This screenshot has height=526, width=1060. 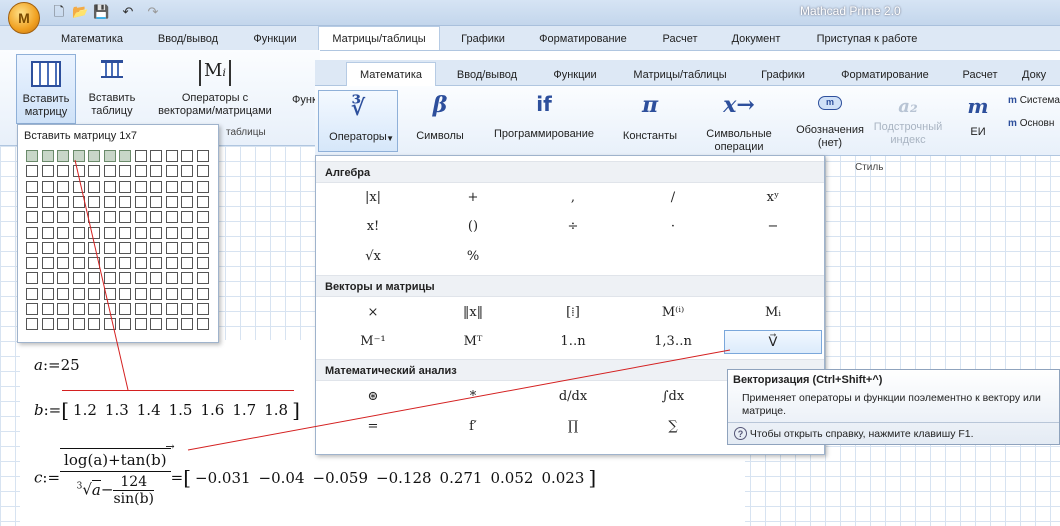 What do you see at coordinates (373, 227) in the screenshot?
I see `operator-algebra-1-0: x!` at bounding box center [373, 227].